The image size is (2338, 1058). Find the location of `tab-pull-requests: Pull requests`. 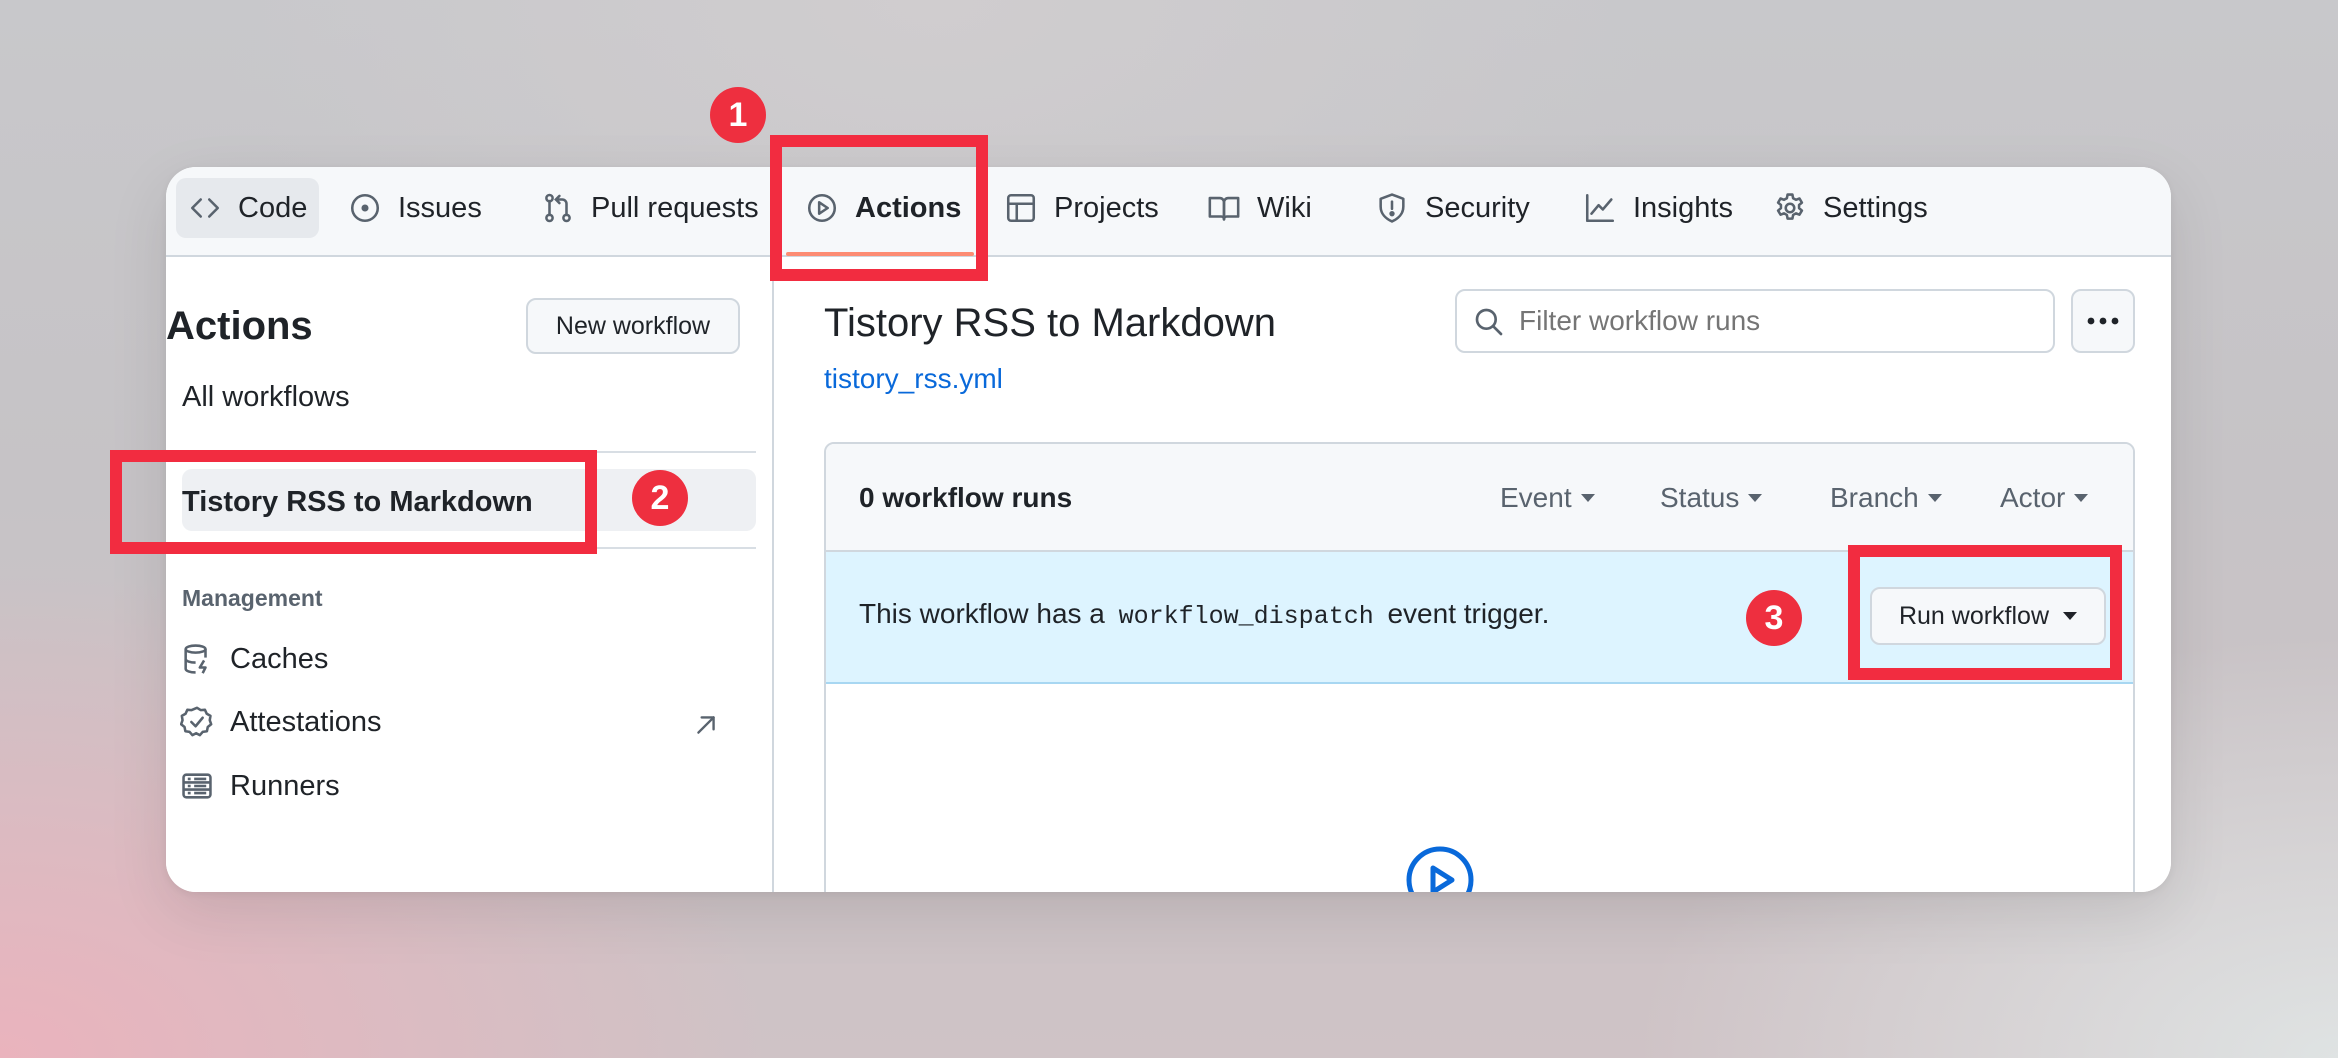

tab-pull-requests: Pull requests is located at coordinates (650, 208).